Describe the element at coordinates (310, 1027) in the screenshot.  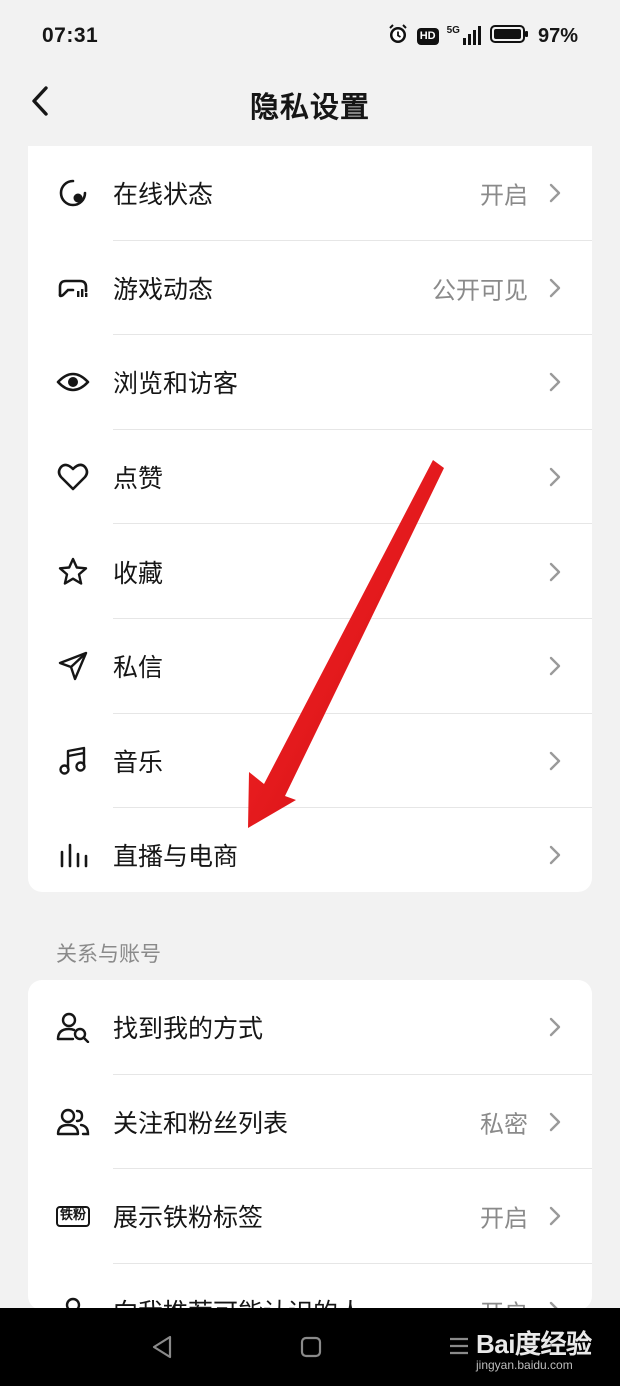
I see `relations-item-find-me: 找到我的方式` at that location.